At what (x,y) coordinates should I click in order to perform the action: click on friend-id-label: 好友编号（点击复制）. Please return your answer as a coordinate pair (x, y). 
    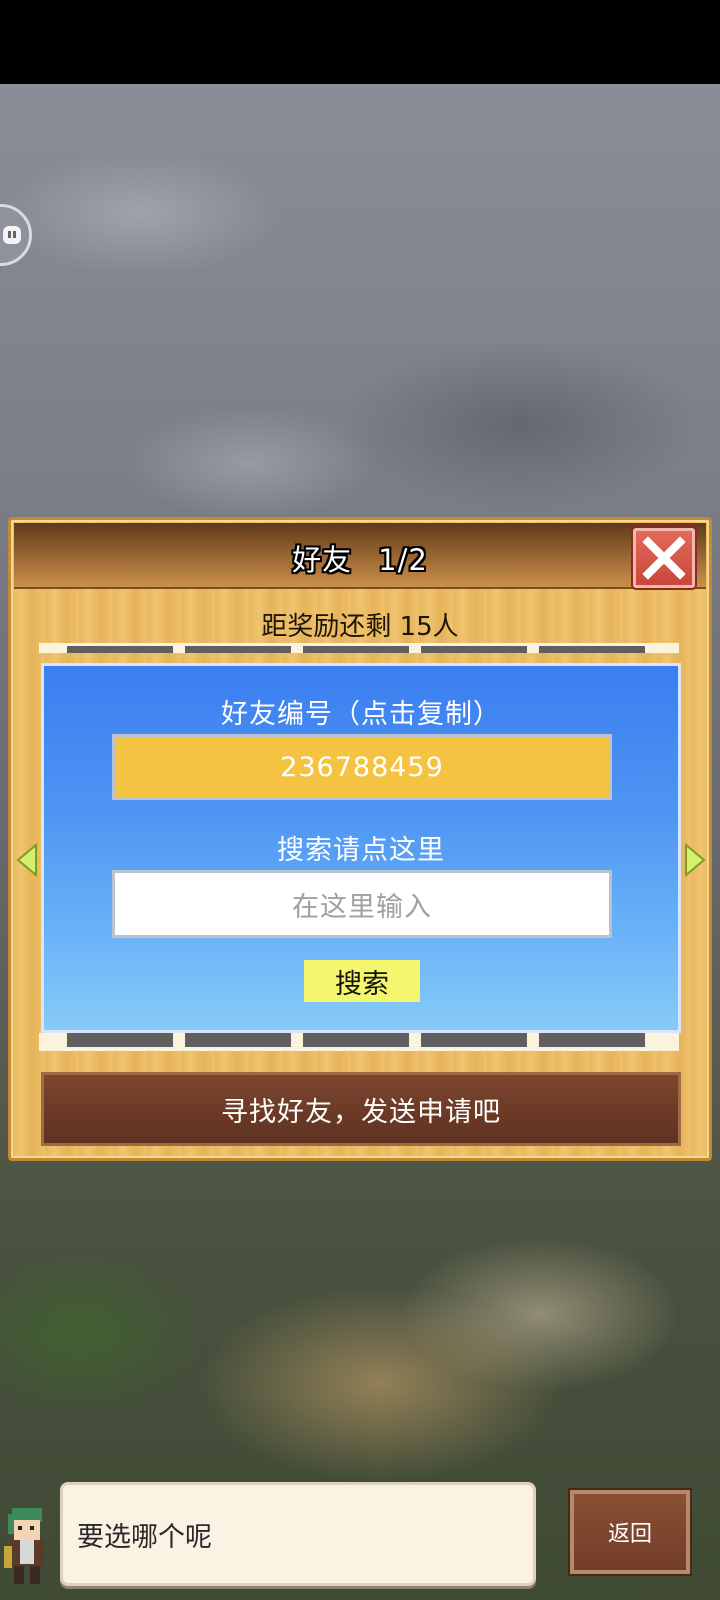
    Looking at the image, I should click on (361, 711).